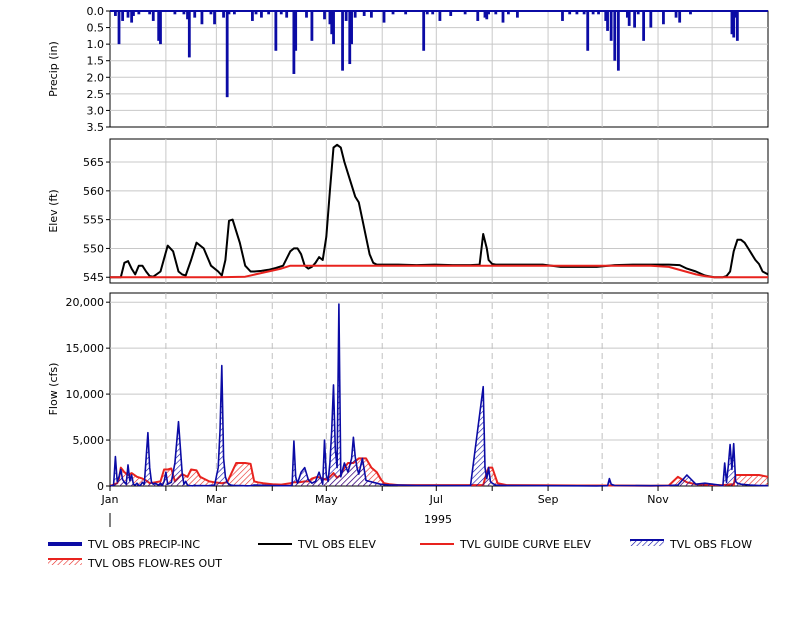 The image size is (800, 627). Describe the element at coordinates (85, 348) in the screenshot. I see `y-tick-label: 15,000` at that location.